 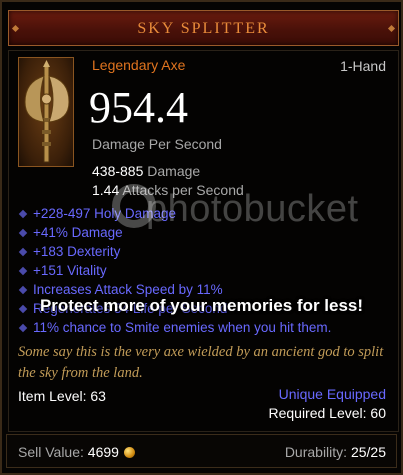 What do you see at coordinates (118, 171) in the screenshot?
I see `damage-value: 438-885` at bounding box center [118, 171].